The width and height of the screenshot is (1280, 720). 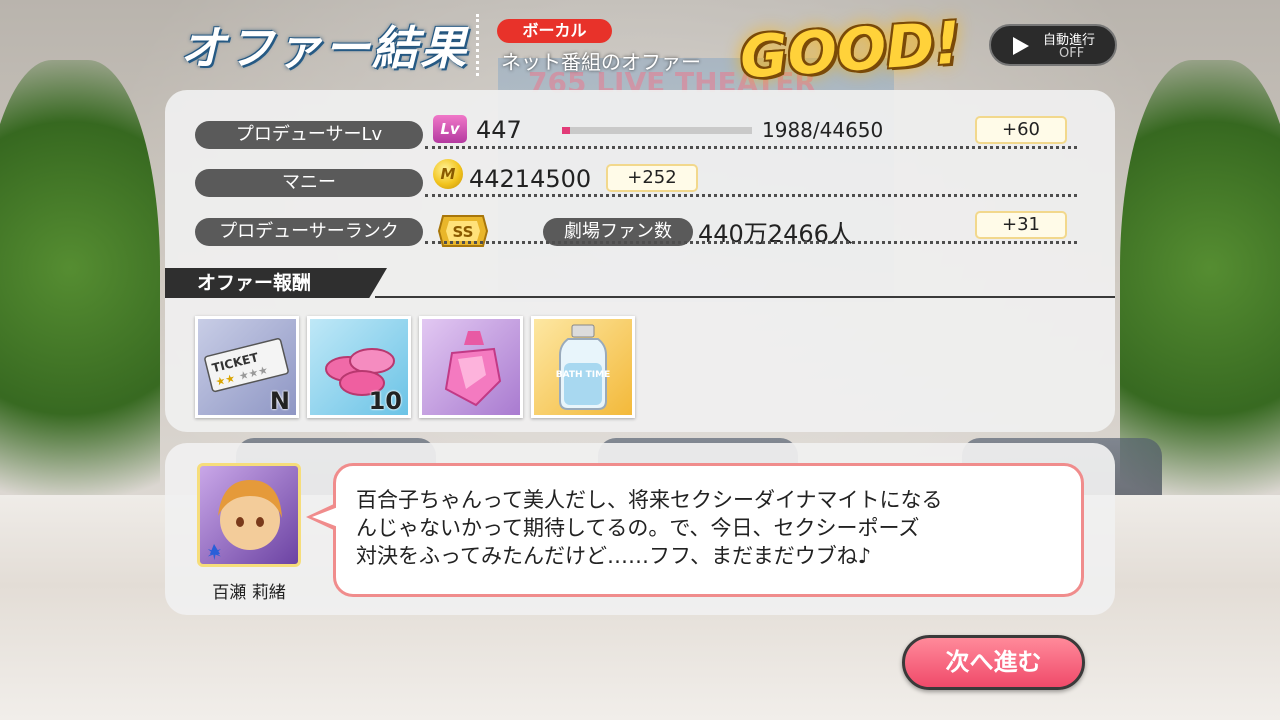 What do you see at coordinates (554, 31) in the screenshot?
I see `category-badge: ボーカル` at bounding box center [554, 31].